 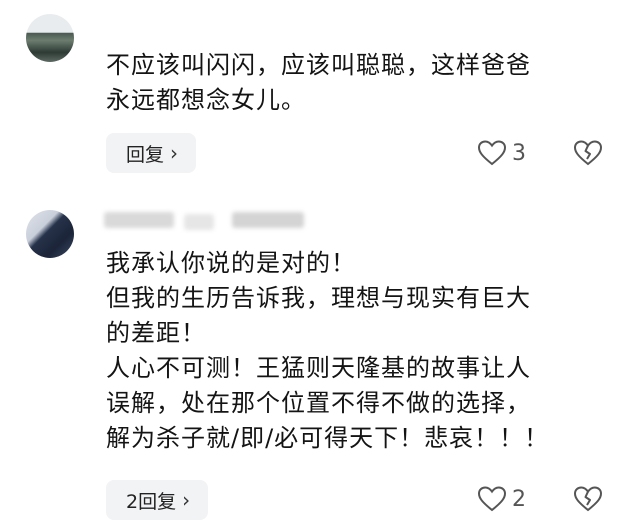 I want to click on like-button: 2, so click(x=502, y=499).